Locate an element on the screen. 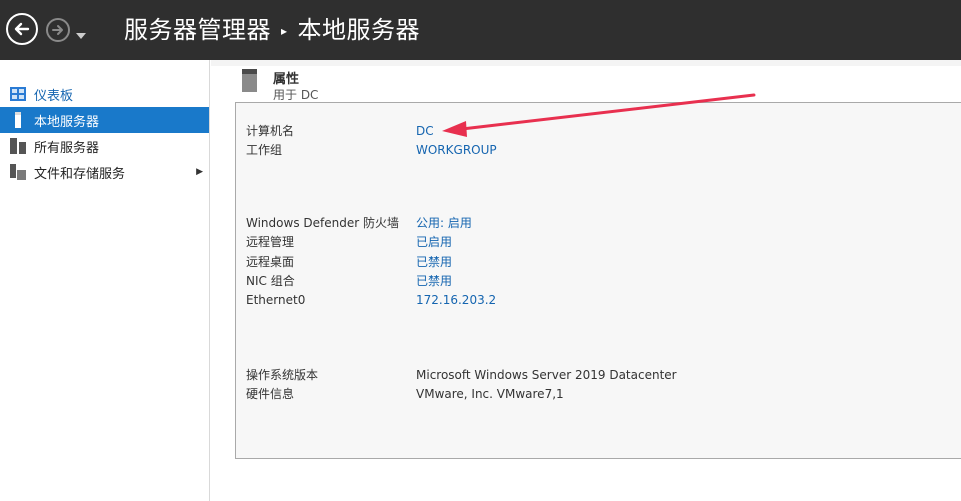  forward-arrow-icon is located at coordinates (57, 30).